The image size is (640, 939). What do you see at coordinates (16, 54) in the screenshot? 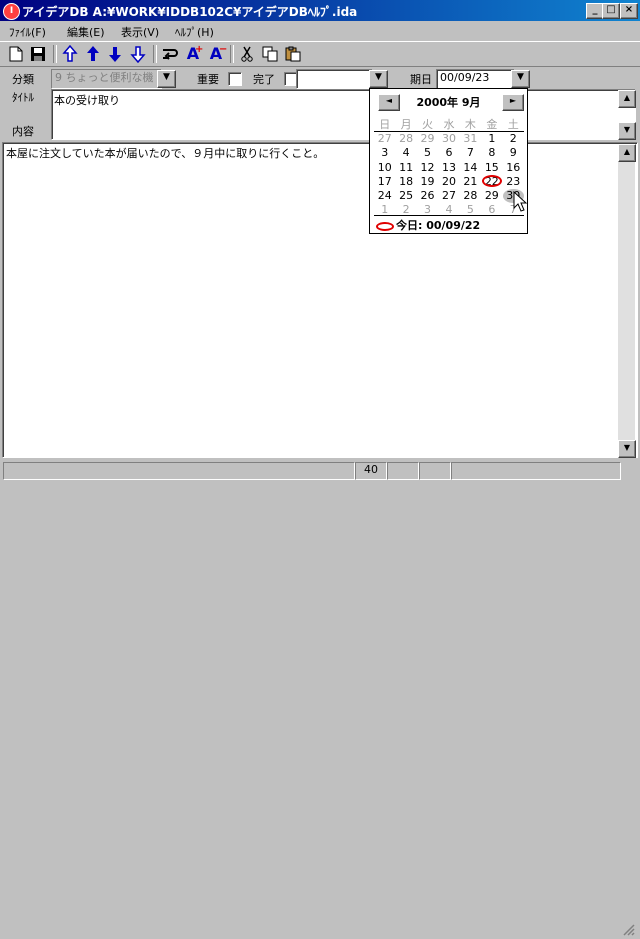
I see `new-file-icon` at bounding box center [16, 54].